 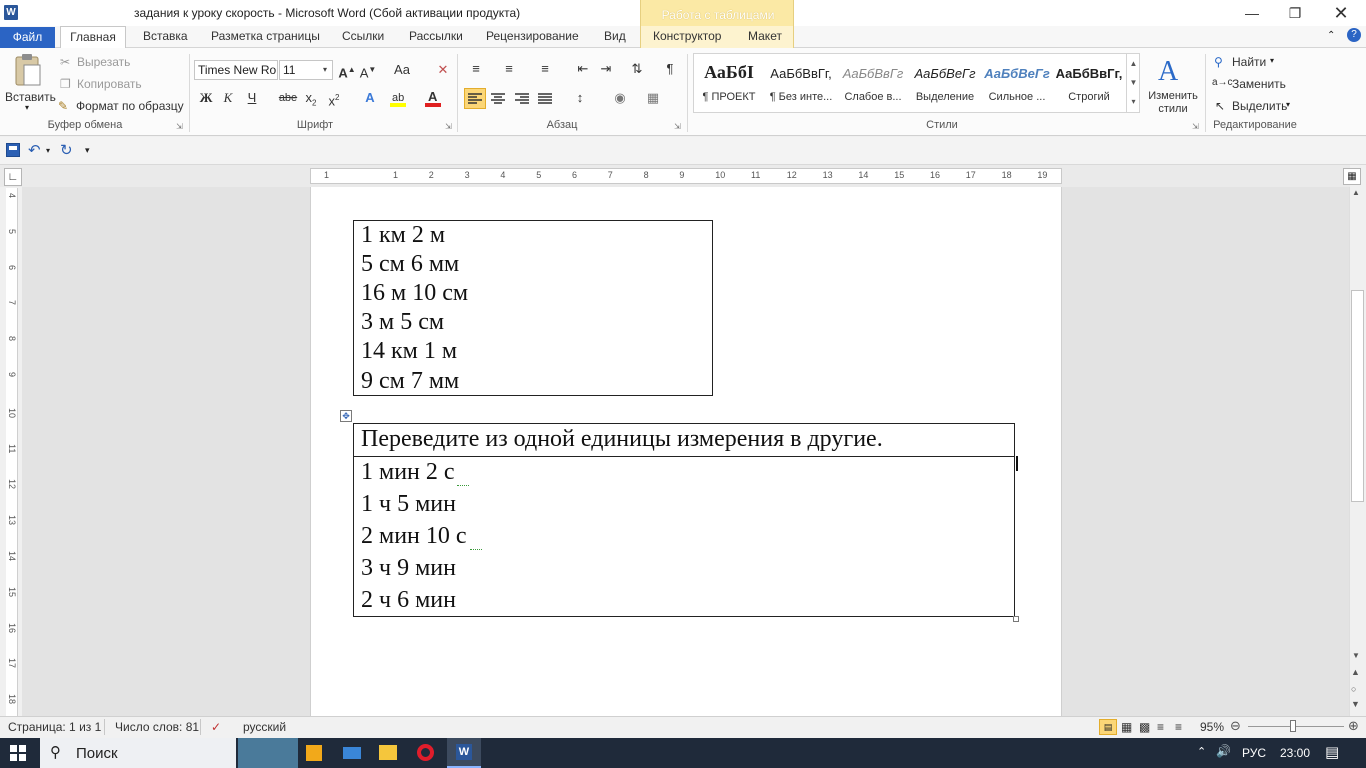 What do you see at coordinates (109, 84) in the screenshot?
I see `copy-button: Копировать` at bounding box center [109, 84].